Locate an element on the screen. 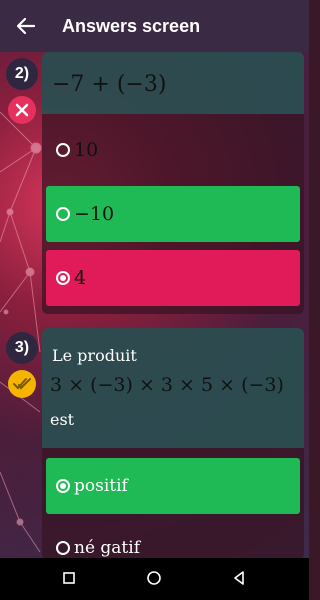 The height and width of the screenshot is (600, 320). option-label: −10 is located at coordinates (94, 214).